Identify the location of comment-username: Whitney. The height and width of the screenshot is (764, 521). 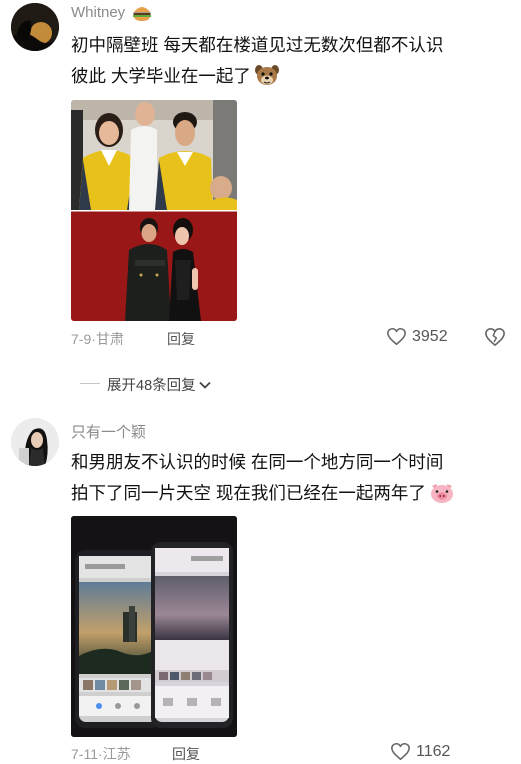
(111, 15).